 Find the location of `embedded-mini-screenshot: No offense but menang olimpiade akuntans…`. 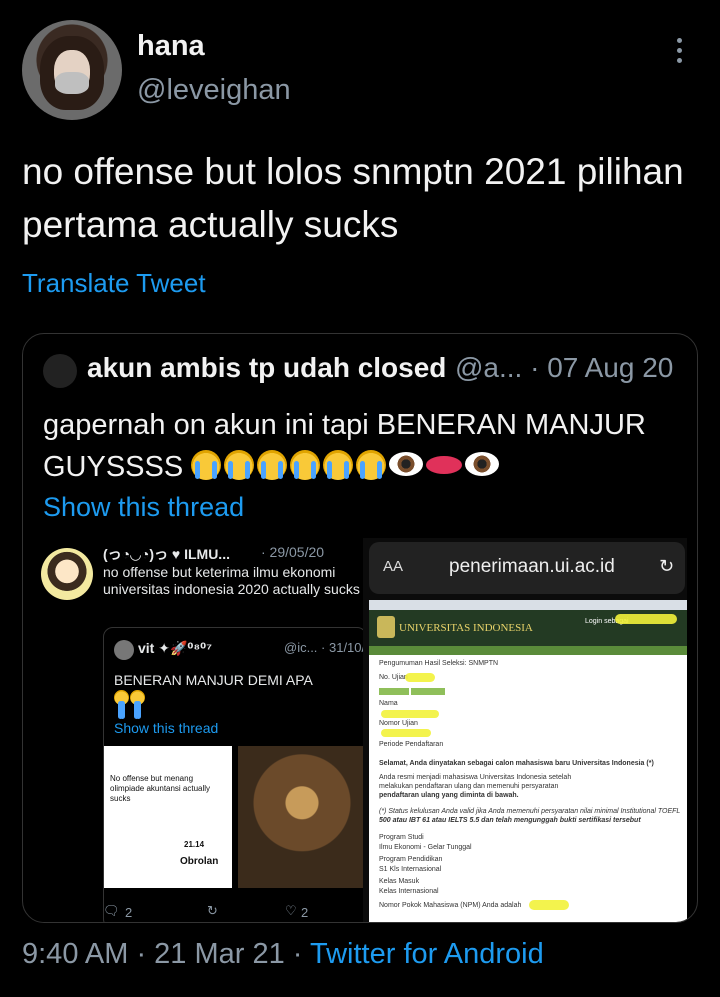

embedded-mini-screenshot: No offense but menang olimpiade akuntans… is located at coordinates (168, 817).